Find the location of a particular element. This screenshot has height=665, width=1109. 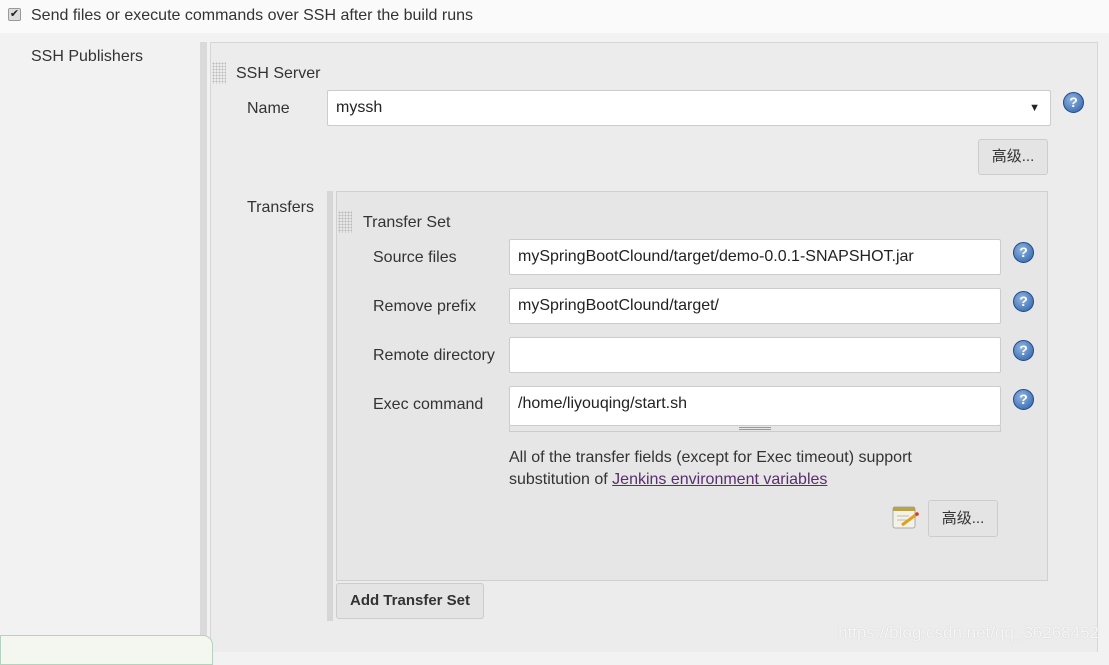

remote-directory-label: Remote directory is located at coordinates (434, 355).